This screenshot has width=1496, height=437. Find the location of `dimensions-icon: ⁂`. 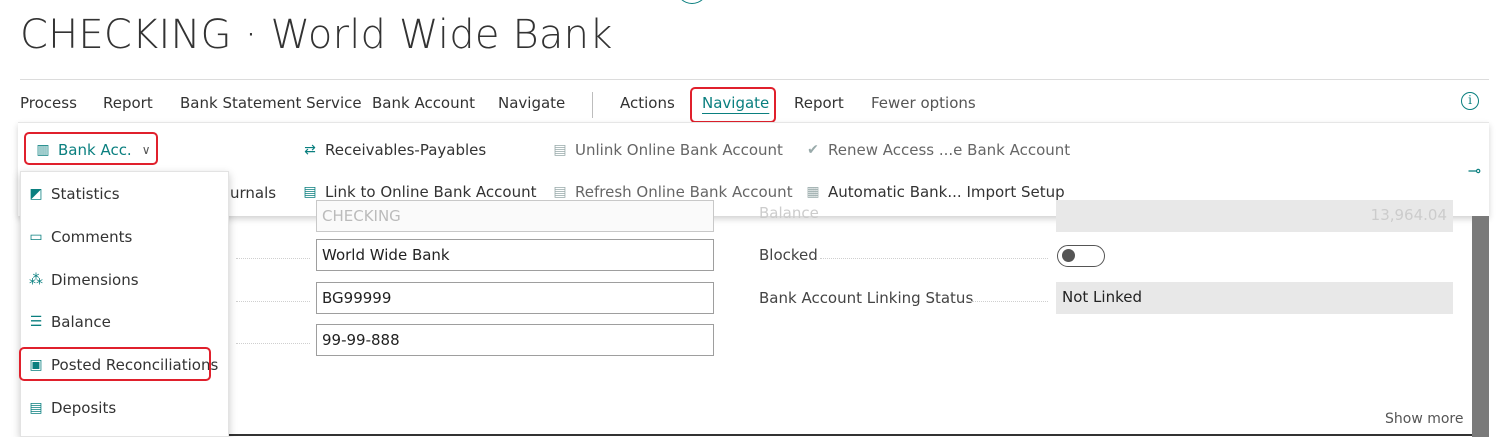

dimensions-icon: ⁂ is located at coordinates (36, 280).